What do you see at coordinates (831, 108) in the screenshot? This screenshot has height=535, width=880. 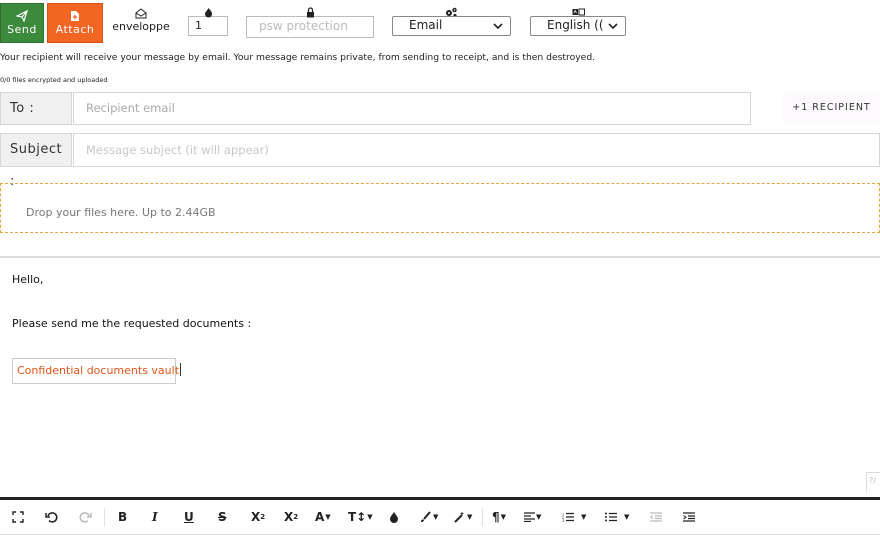 I see `add-recipient-button: +1 RECIPIENT` at bounding box center [831, 108].